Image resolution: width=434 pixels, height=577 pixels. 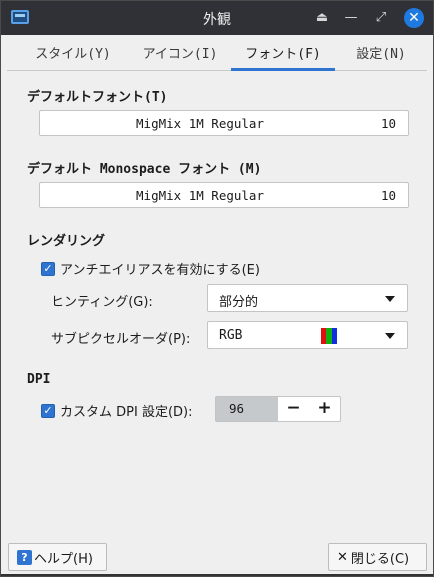 What do you see at coordinates (48, 268) in the screenshot?
I see `antialias-checkbox: ✓` at bounding box center [48, 268].